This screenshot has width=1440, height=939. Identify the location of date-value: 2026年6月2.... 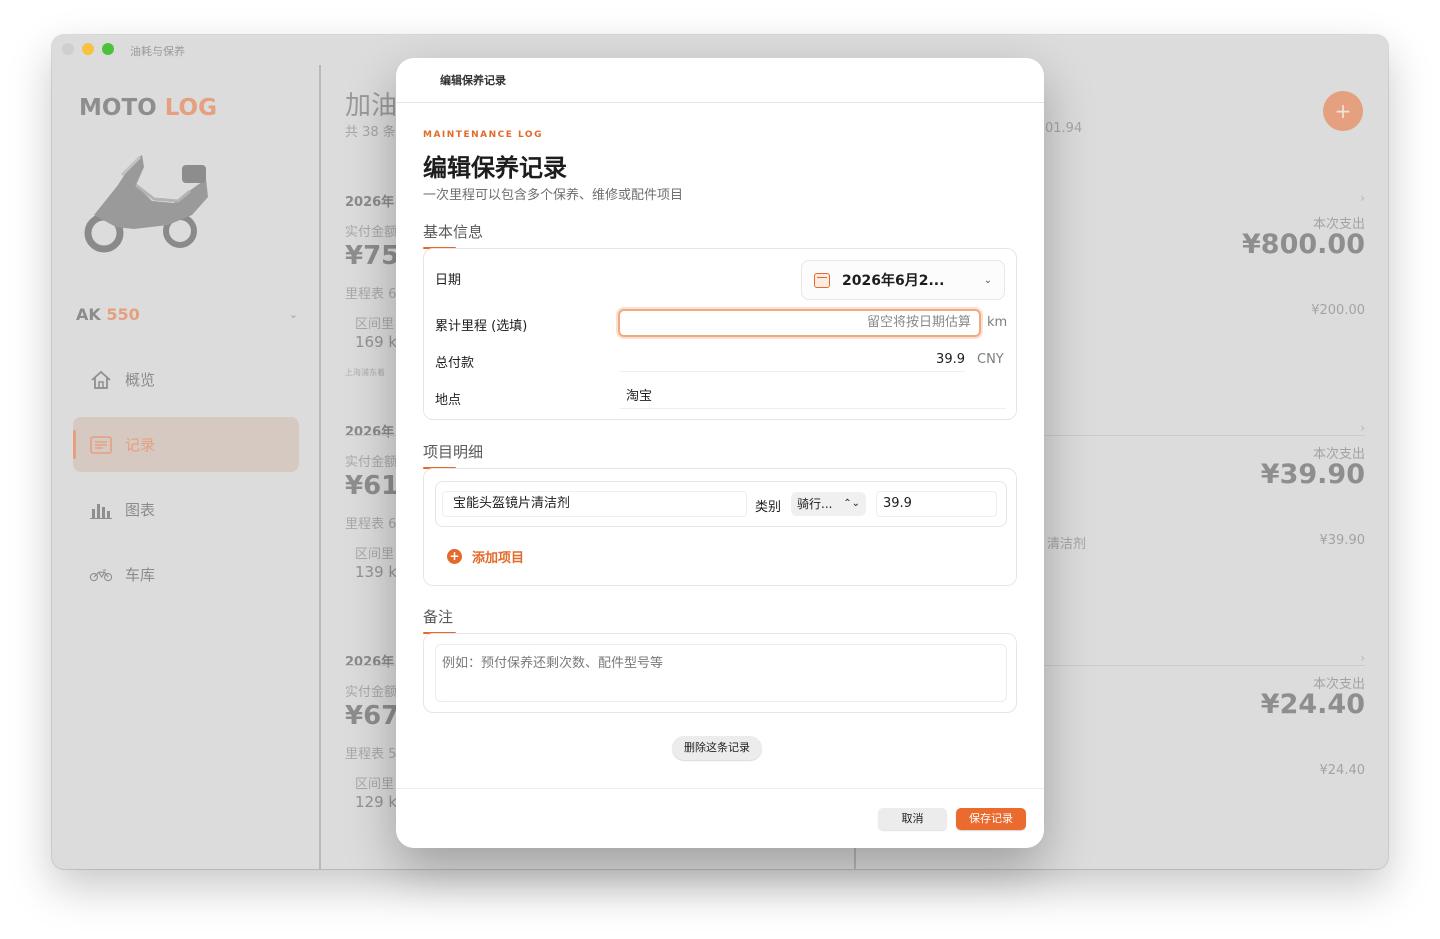
(893, 281).